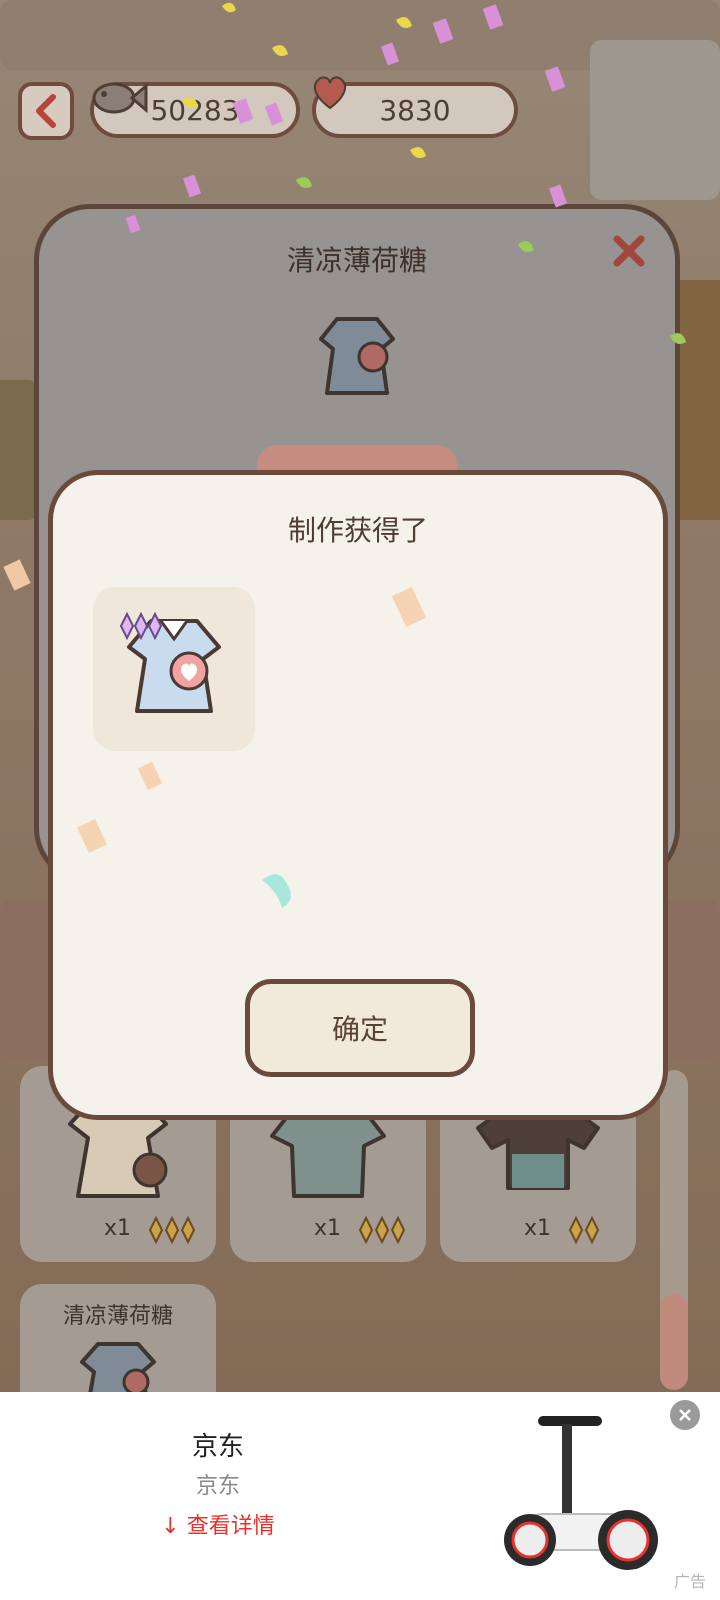 This screenshot has height=1600, width=720. I want to click on ad-close-button, so click(685, 1415).